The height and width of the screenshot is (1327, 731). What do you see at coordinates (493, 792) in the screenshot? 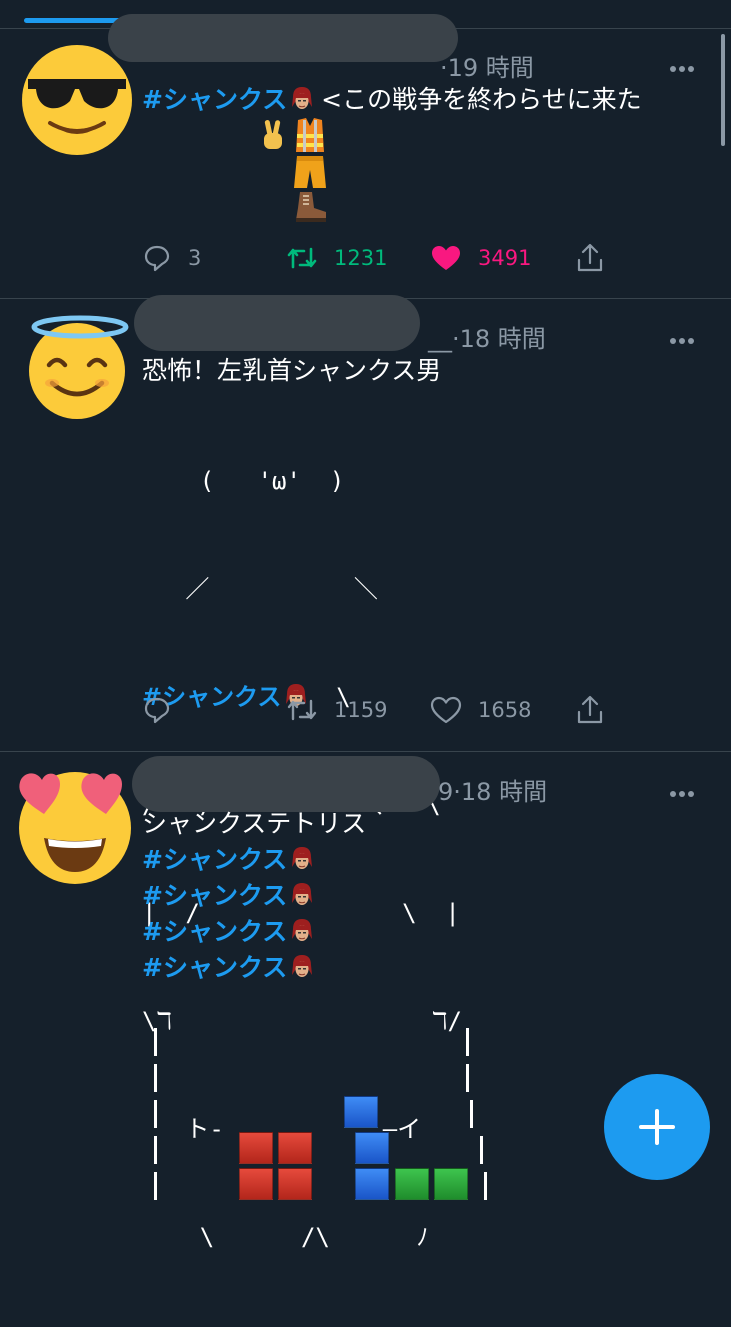
I see `tweet-time: 9·18 時間` at bounding box center [493, 792].